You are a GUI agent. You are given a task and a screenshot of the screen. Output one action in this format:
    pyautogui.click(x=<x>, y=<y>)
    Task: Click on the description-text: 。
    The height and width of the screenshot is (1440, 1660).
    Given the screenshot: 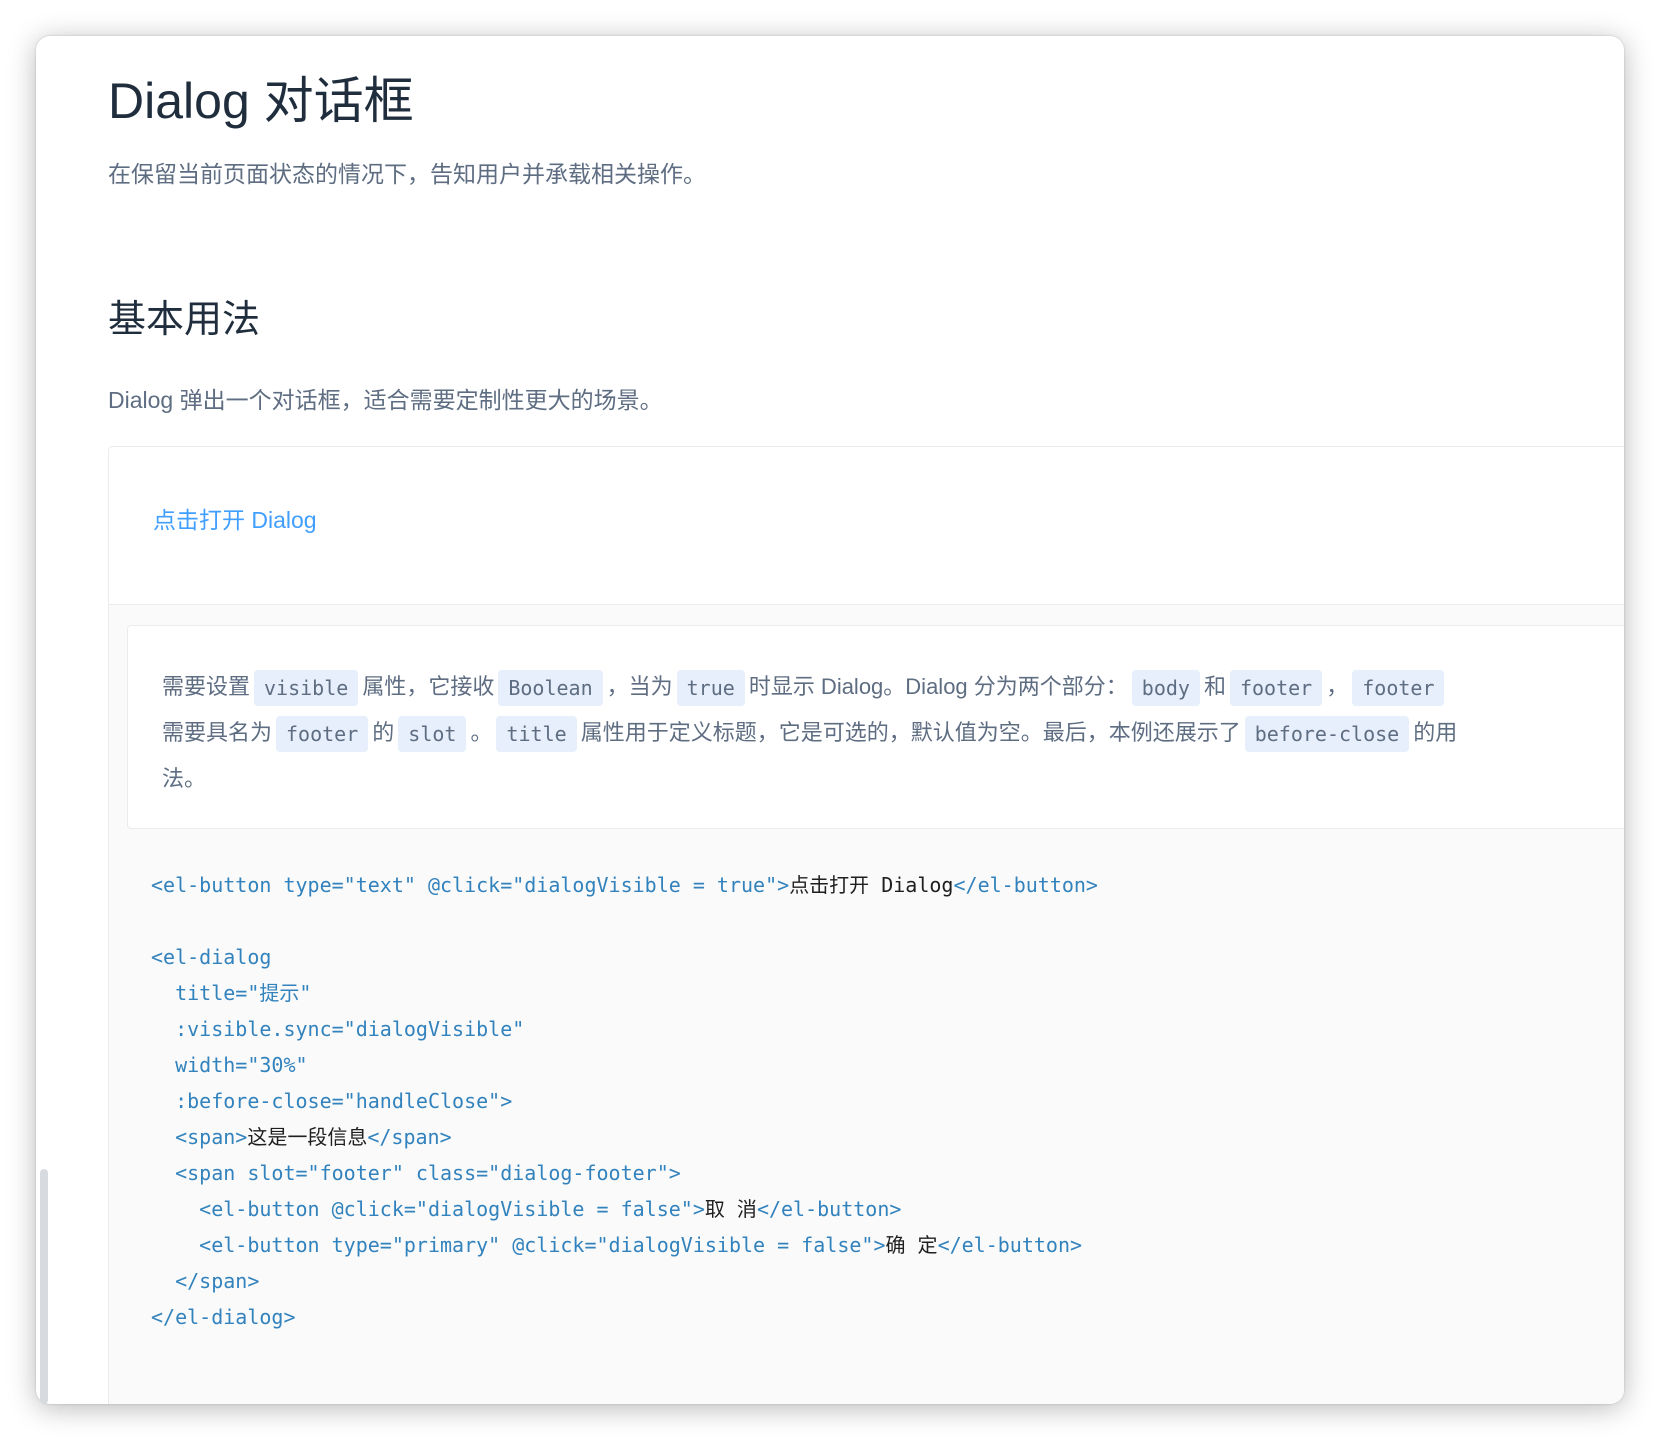 What is the action you would take?
    pyautogui.click(x=481, y=732)
    